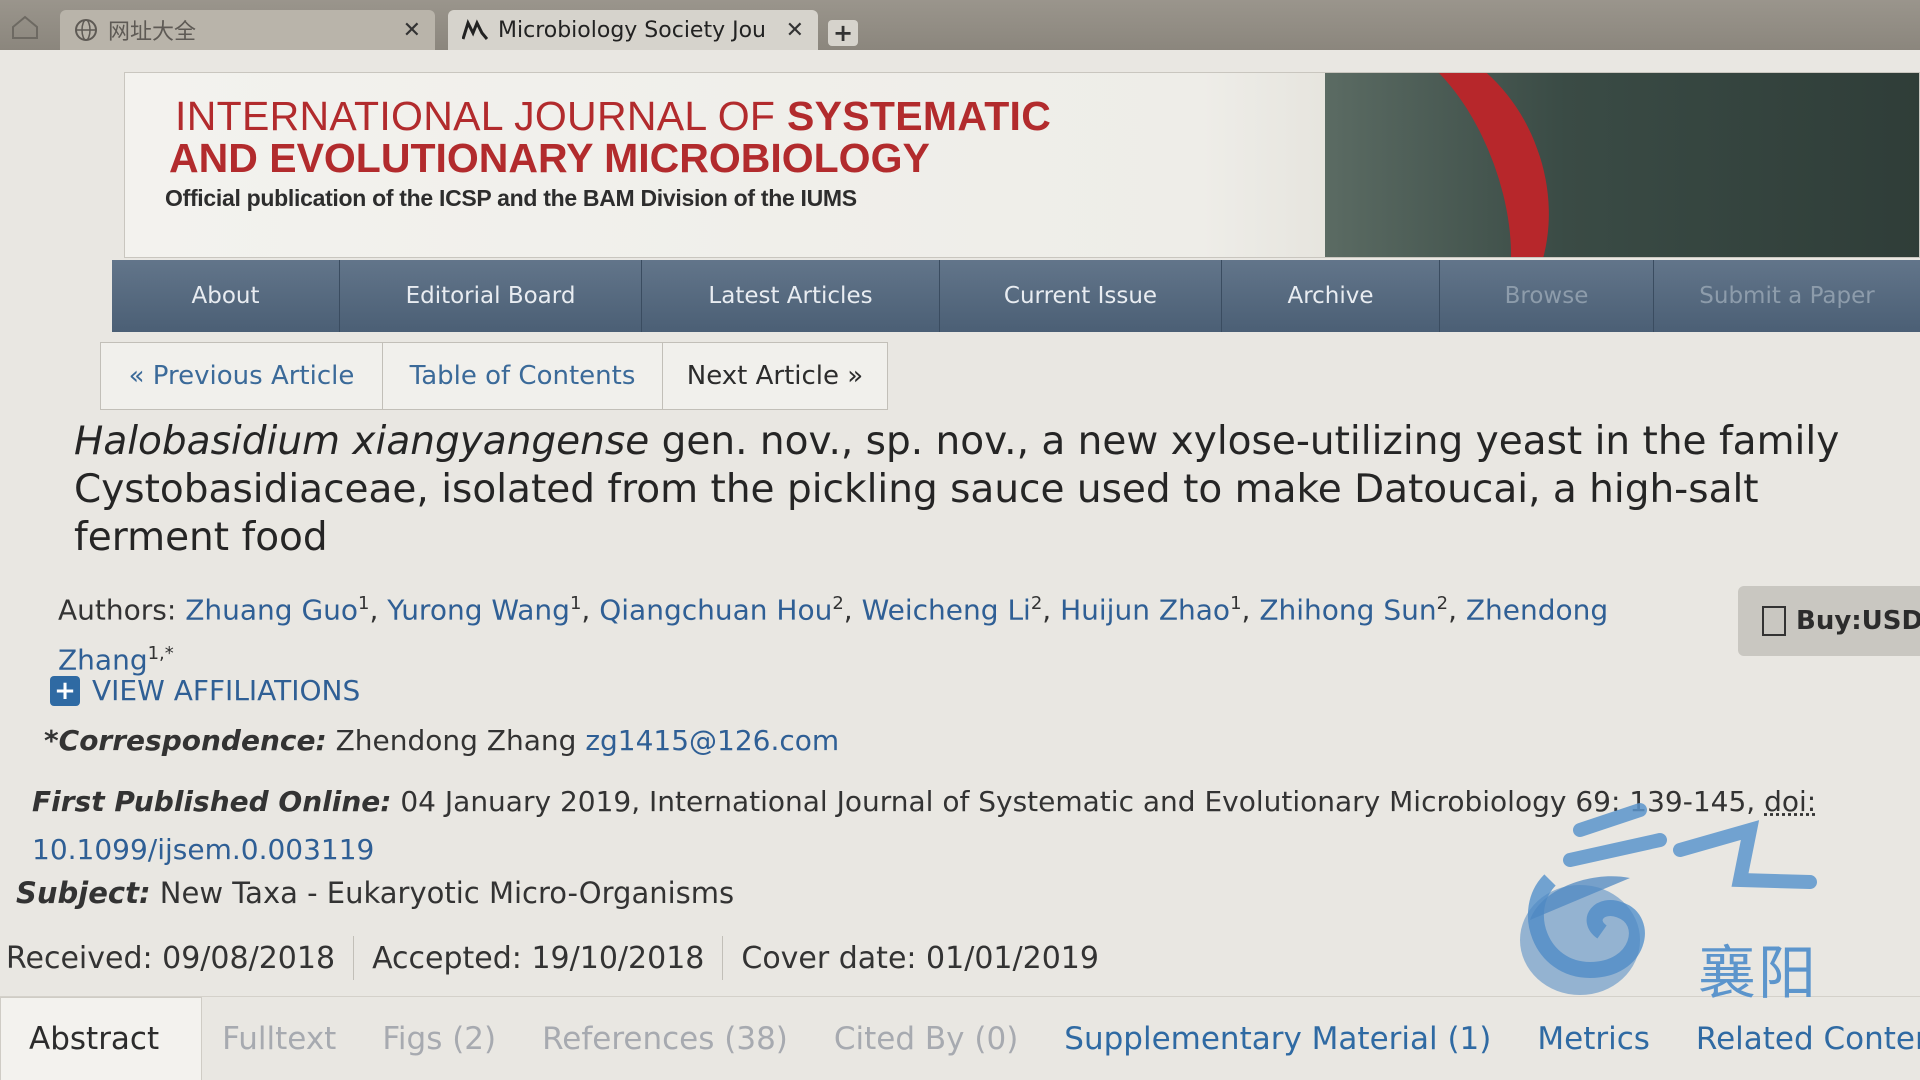  What do you see at coordinates (212, 801) in the screenshot?
I see `published-label: First Published Online:` at bounding box center [212, 801].